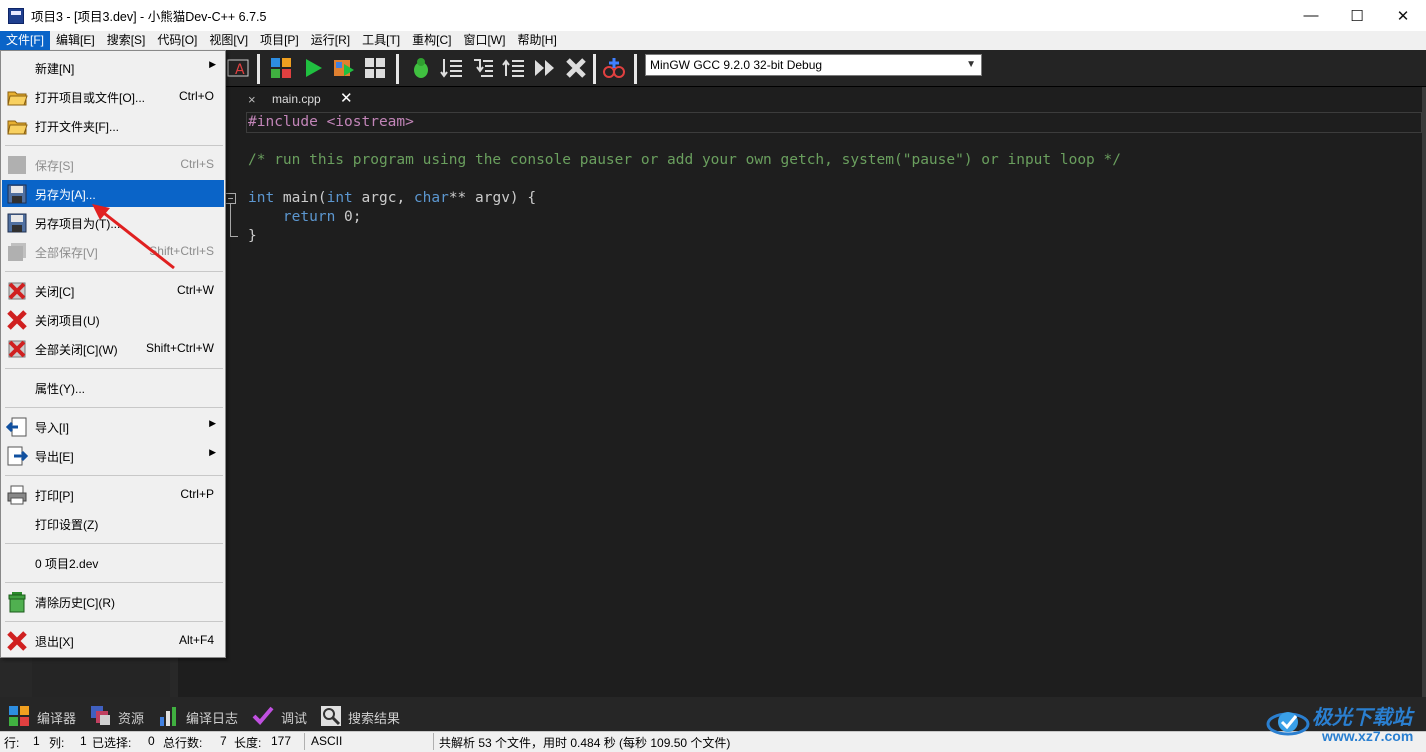 The width and height of the screenshot is (1426, 752). What do you see at coordinates (344, 68) in the screenshot?
I see `compile-run-icon` at bounding box center [344, 68].